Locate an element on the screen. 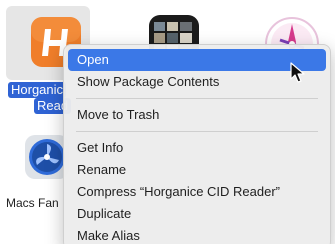 Image resolution: width=335 pixels, height=244 pixels. menu-item-make-alias: Make Alias is located at coordinates (197, 234).